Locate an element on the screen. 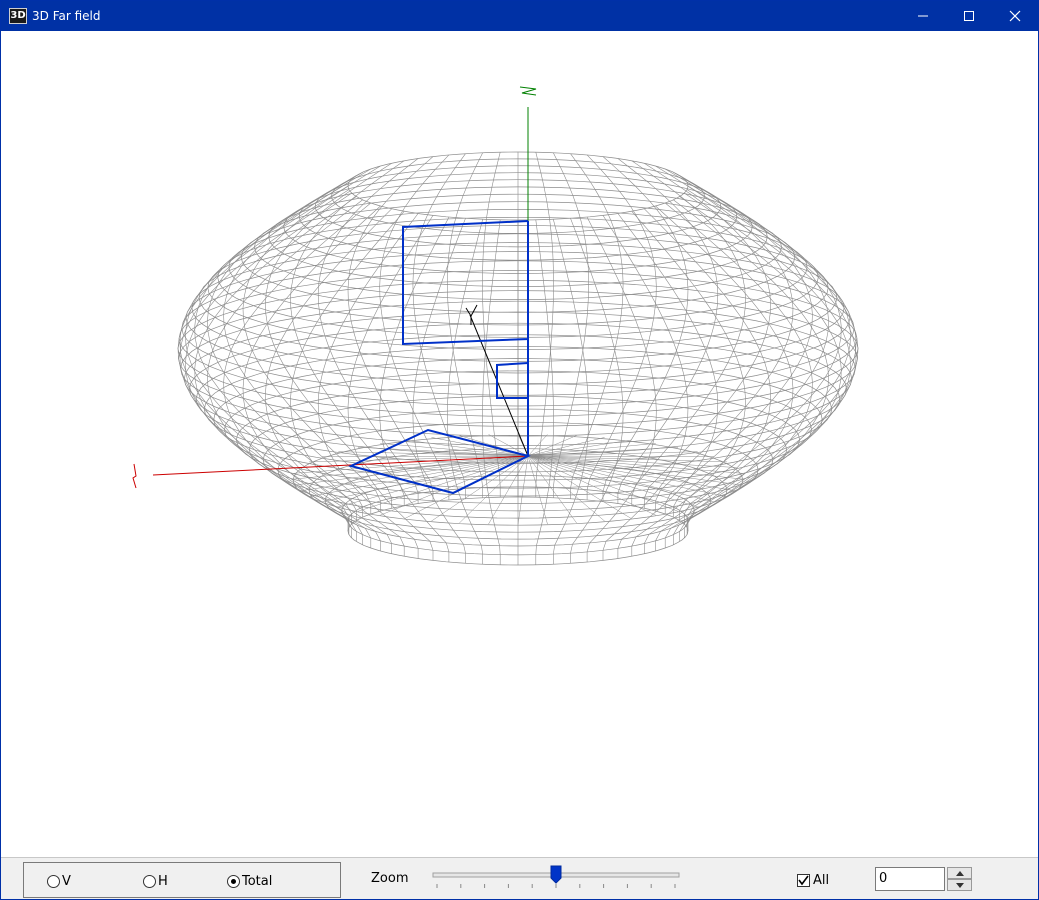  y-axis-line is located at coordinates (499, 385).